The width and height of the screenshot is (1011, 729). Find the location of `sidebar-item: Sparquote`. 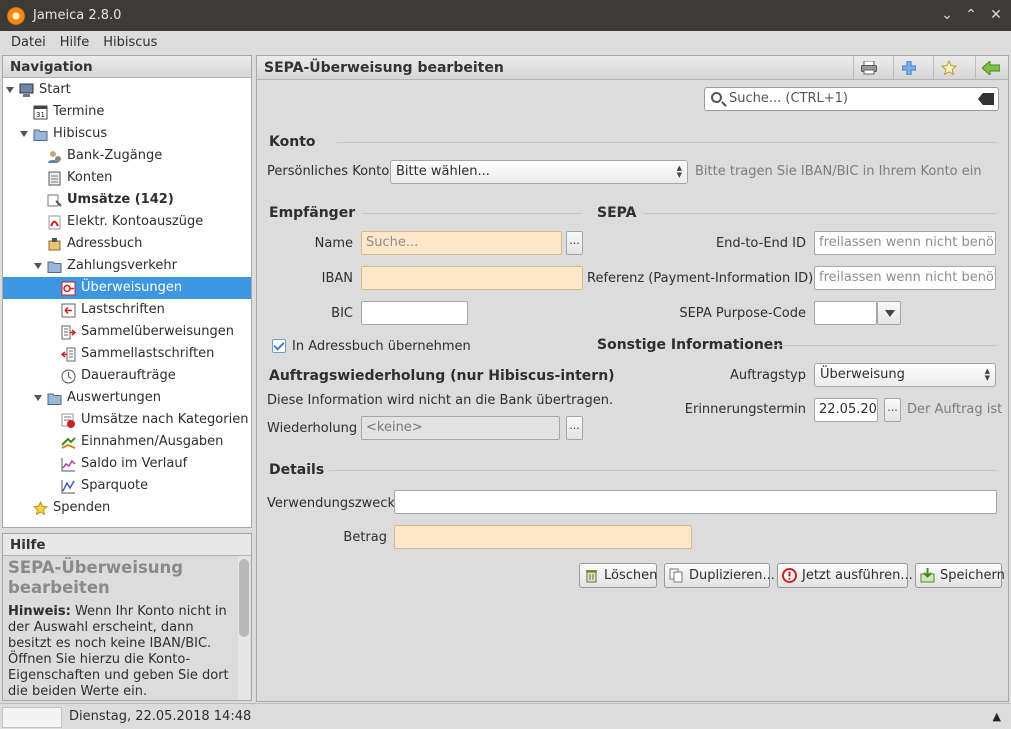

sidebar-item: Sparquote is located at coordinates (127, 486).